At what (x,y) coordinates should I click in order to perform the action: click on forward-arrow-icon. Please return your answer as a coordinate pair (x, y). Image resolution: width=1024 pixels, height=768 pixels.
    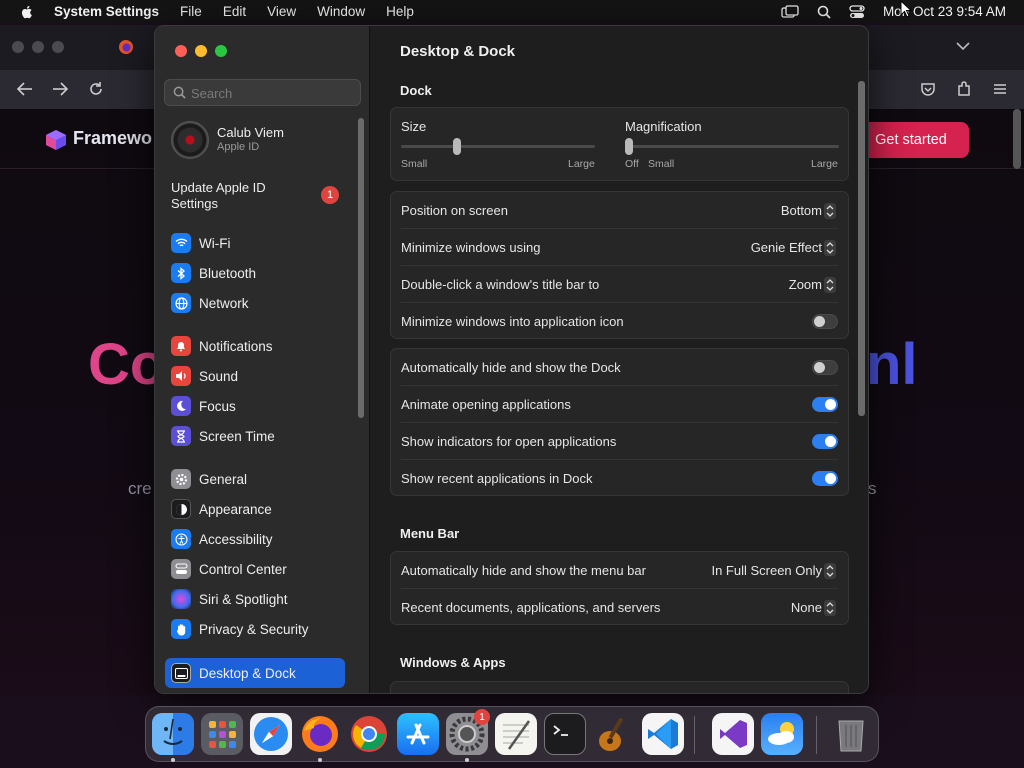
    Looking at the image, I should click on (60, 89).